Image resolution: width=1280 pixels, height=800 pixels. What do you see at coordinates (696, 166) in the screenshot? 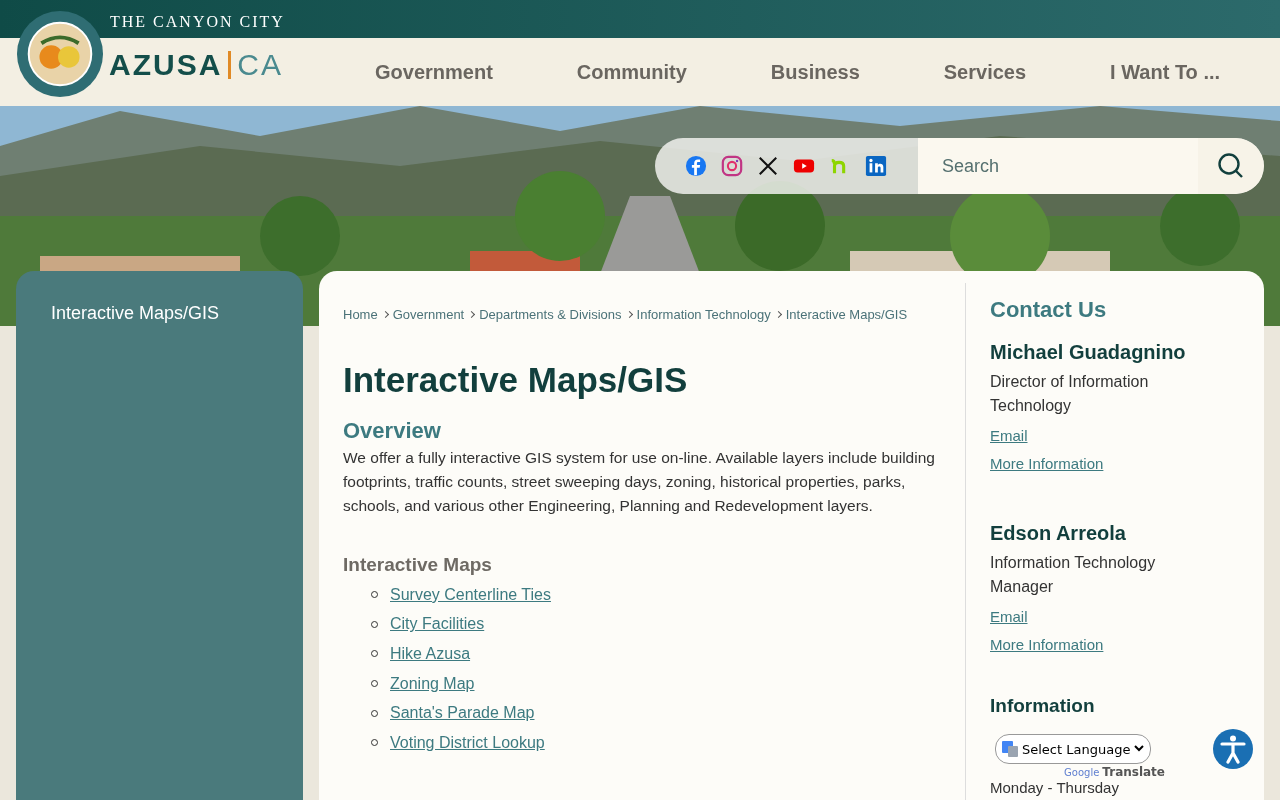
I see `facebook-icon` at bounding box center [696, 166].